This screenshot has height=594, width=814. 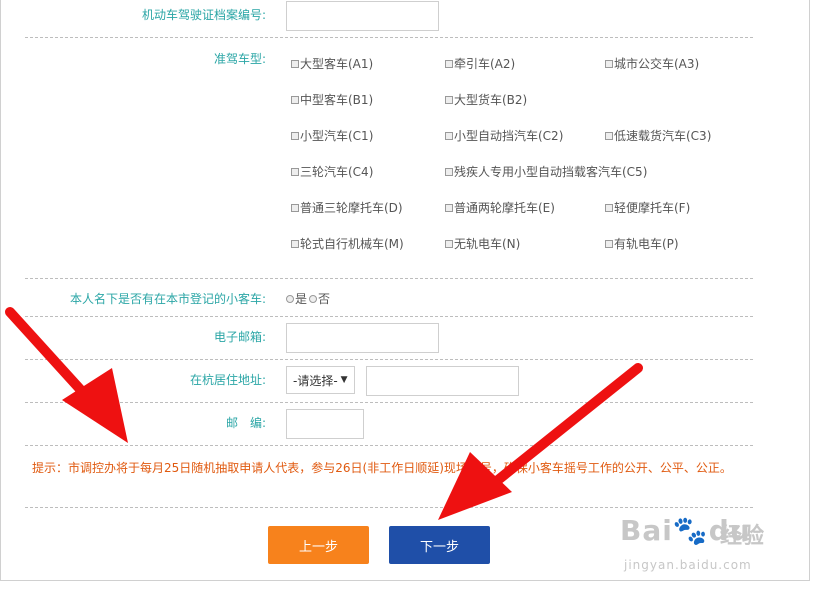 I want to click on vehicle-type-label-text: 普通两轮摩托车(E), so click(x=504, y=208).